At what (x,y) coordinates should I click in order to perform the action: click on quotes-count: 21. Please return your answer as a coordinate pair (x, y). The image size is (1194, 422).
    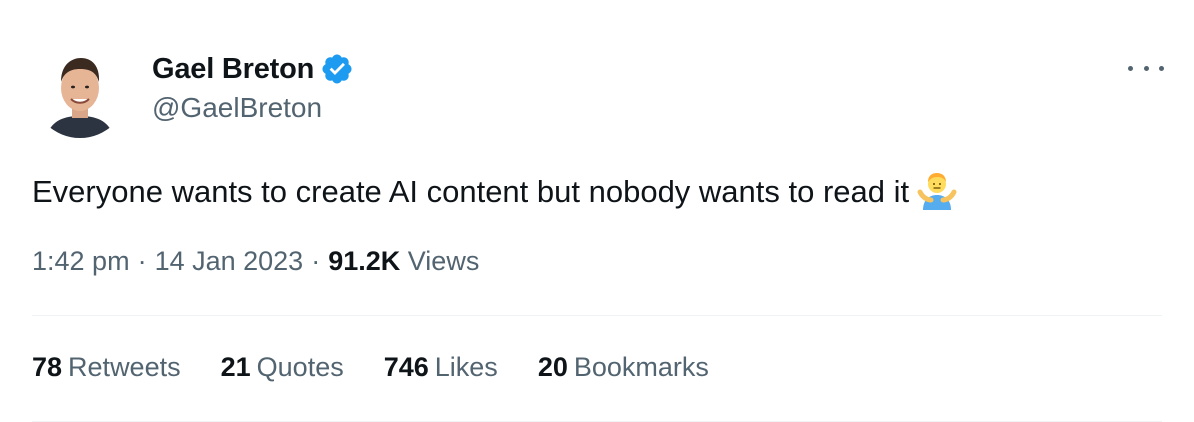
    Looking at the image, I should click on (235, 367).